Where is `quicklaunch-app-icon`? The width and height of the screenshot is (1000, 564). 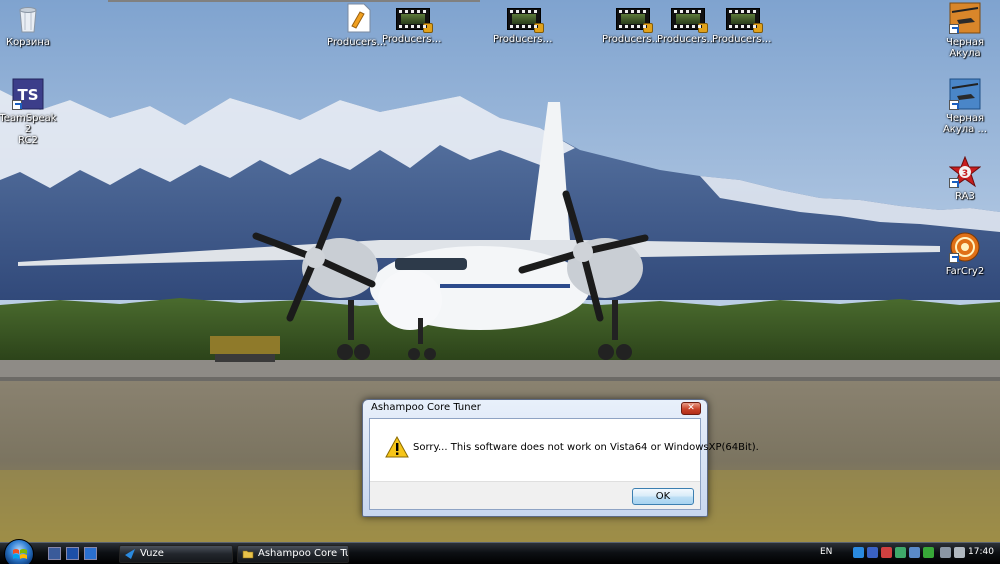
quicklaunch-app-icon is located at coordinates (90, 553).